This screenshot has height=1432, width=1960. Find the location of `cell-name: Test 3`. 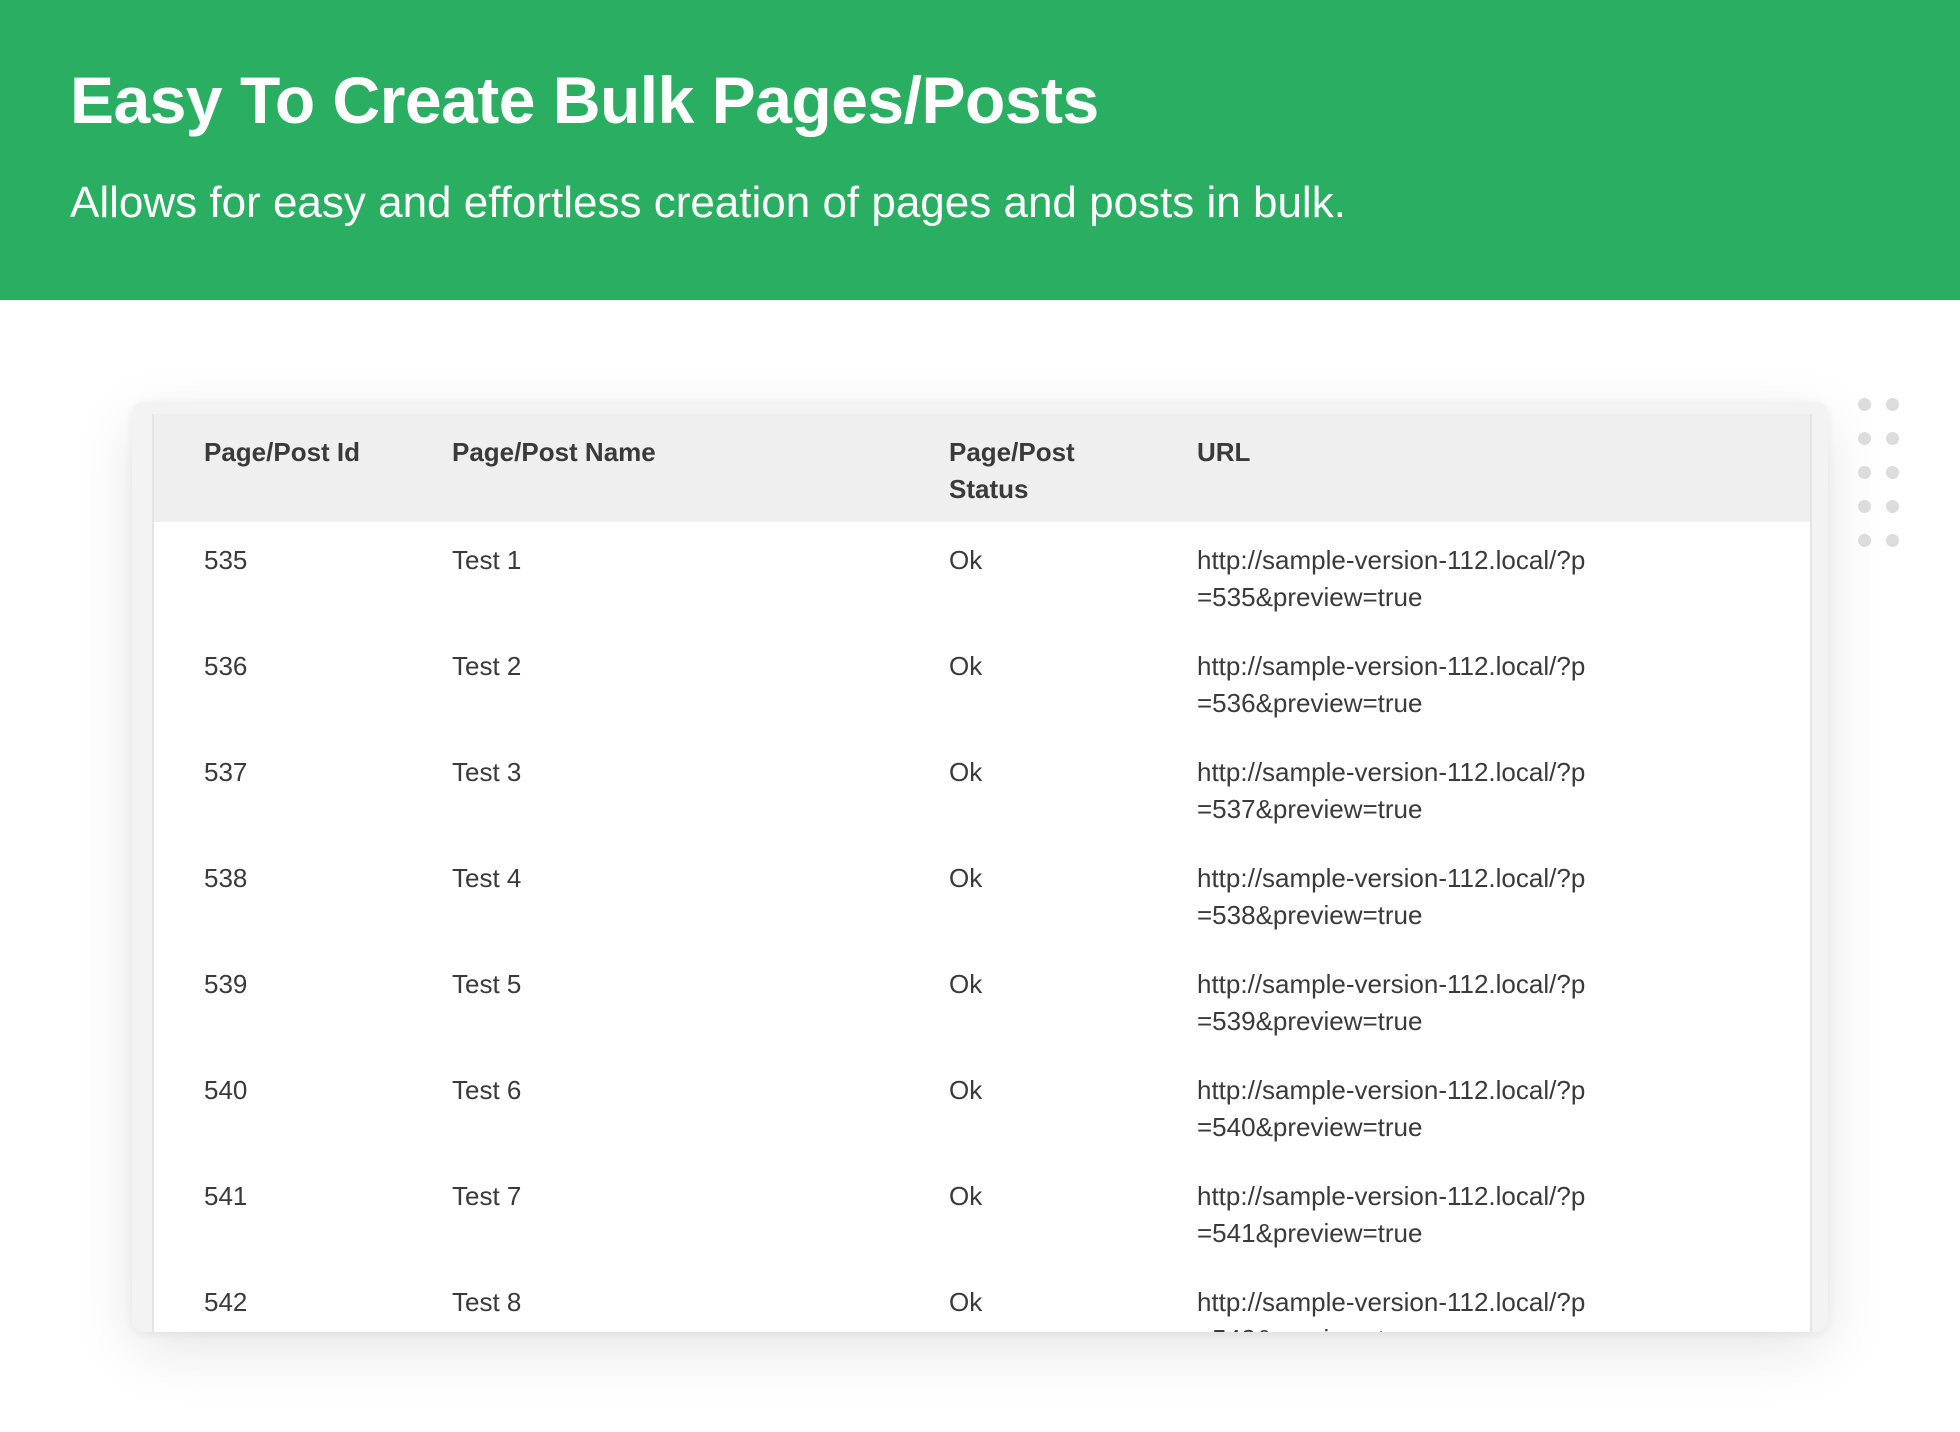

cell-name: Test 3 is located at coordinates (487, 772).